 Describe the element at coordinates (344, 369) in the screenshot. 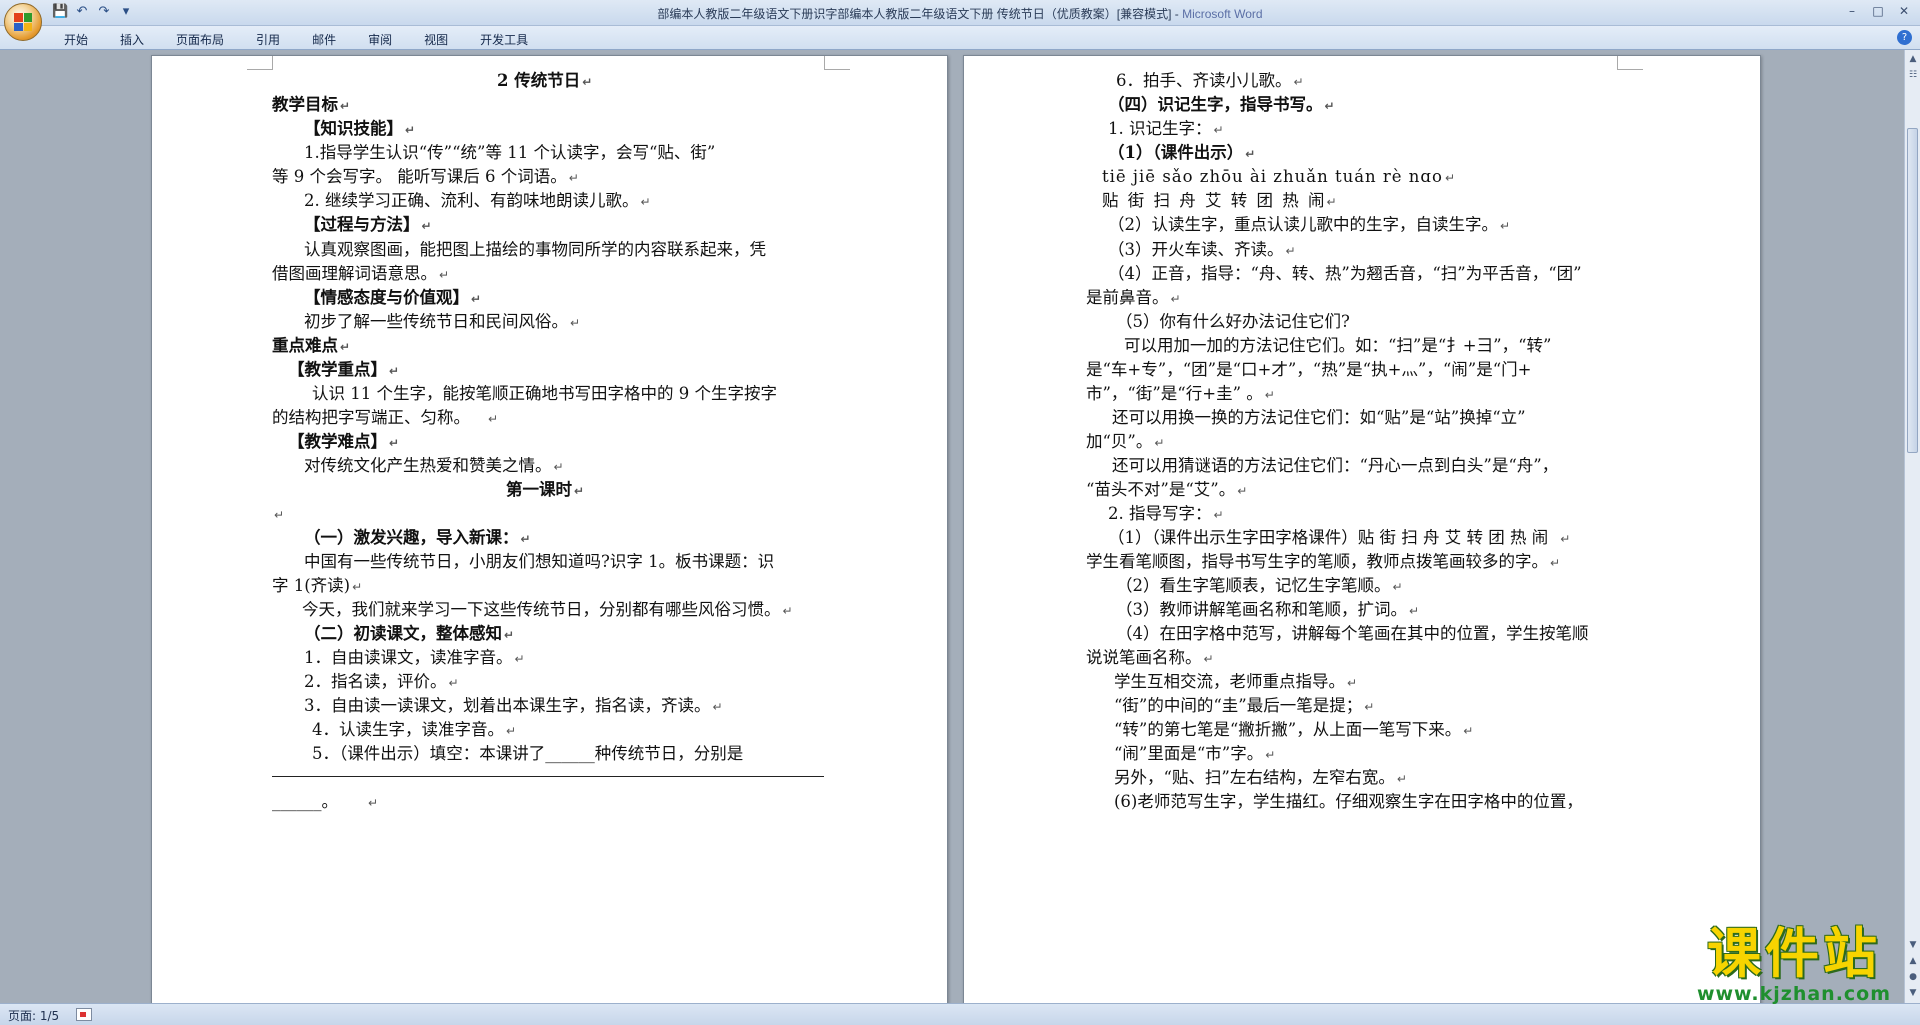

I see `sub-heading: 【教学重点】 ↵` at that location.